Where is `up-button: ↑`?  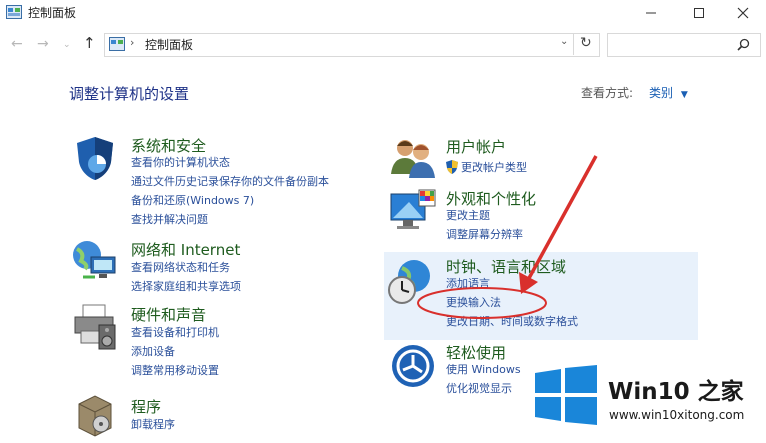
up-button: ↑ is located at coordinates (89, 43).